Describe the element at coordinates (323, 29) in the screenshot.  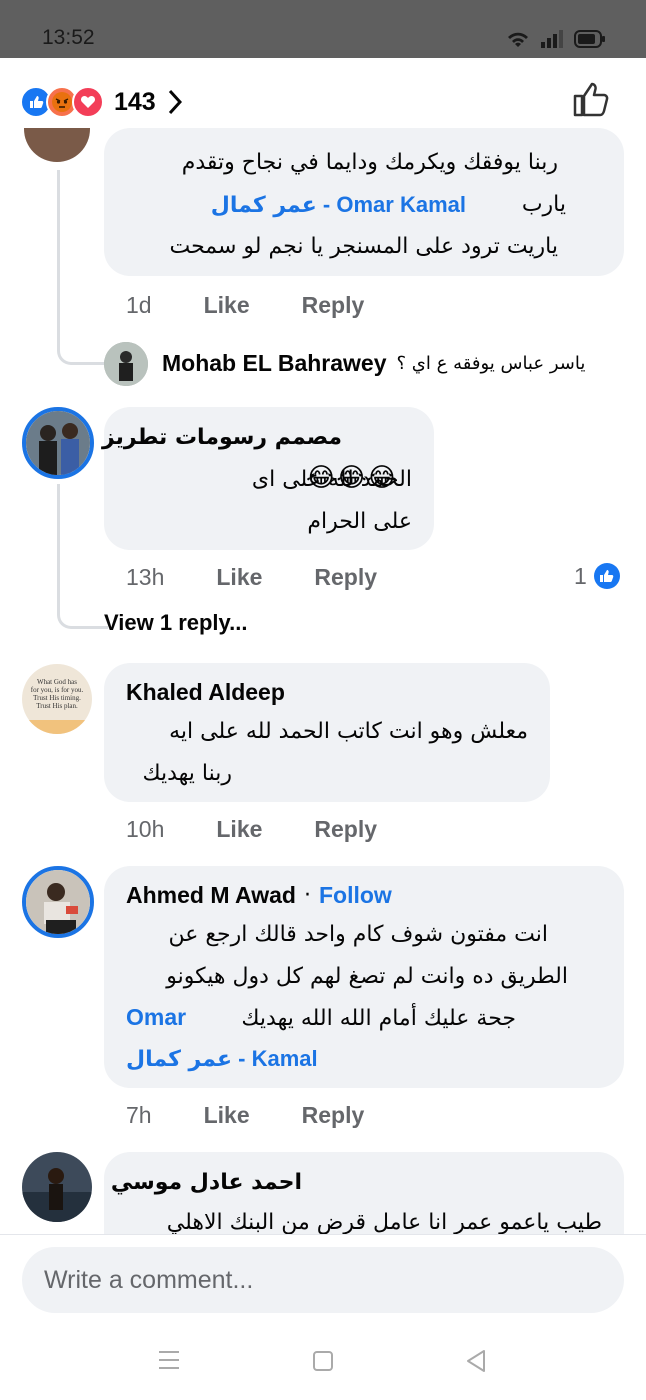
I see `status-bar: 13:52` at that location.